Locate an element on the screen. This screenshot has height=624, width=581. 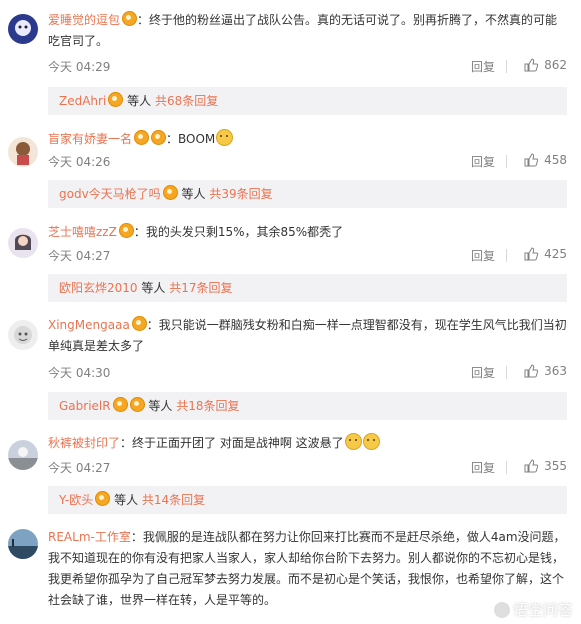
comment-time: 今天 04:29 is located at coordinates (79, 67).